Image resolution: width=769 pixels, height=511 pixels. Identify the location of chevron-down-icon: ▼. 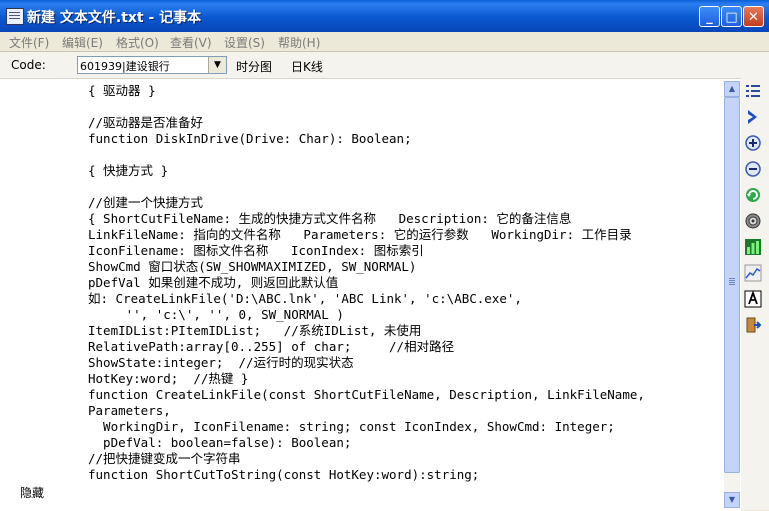
(217, 65).